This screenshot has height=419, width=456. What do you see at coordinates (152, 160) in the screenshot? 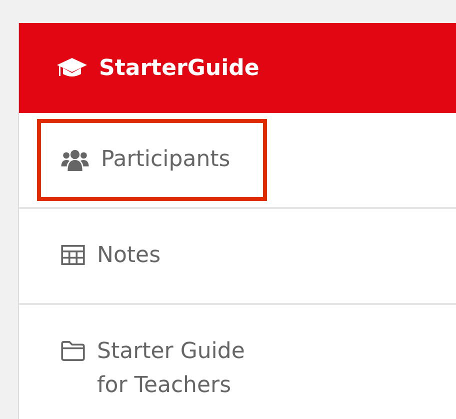
I see `menu-item: Participants` at bounding box center [152, 160].